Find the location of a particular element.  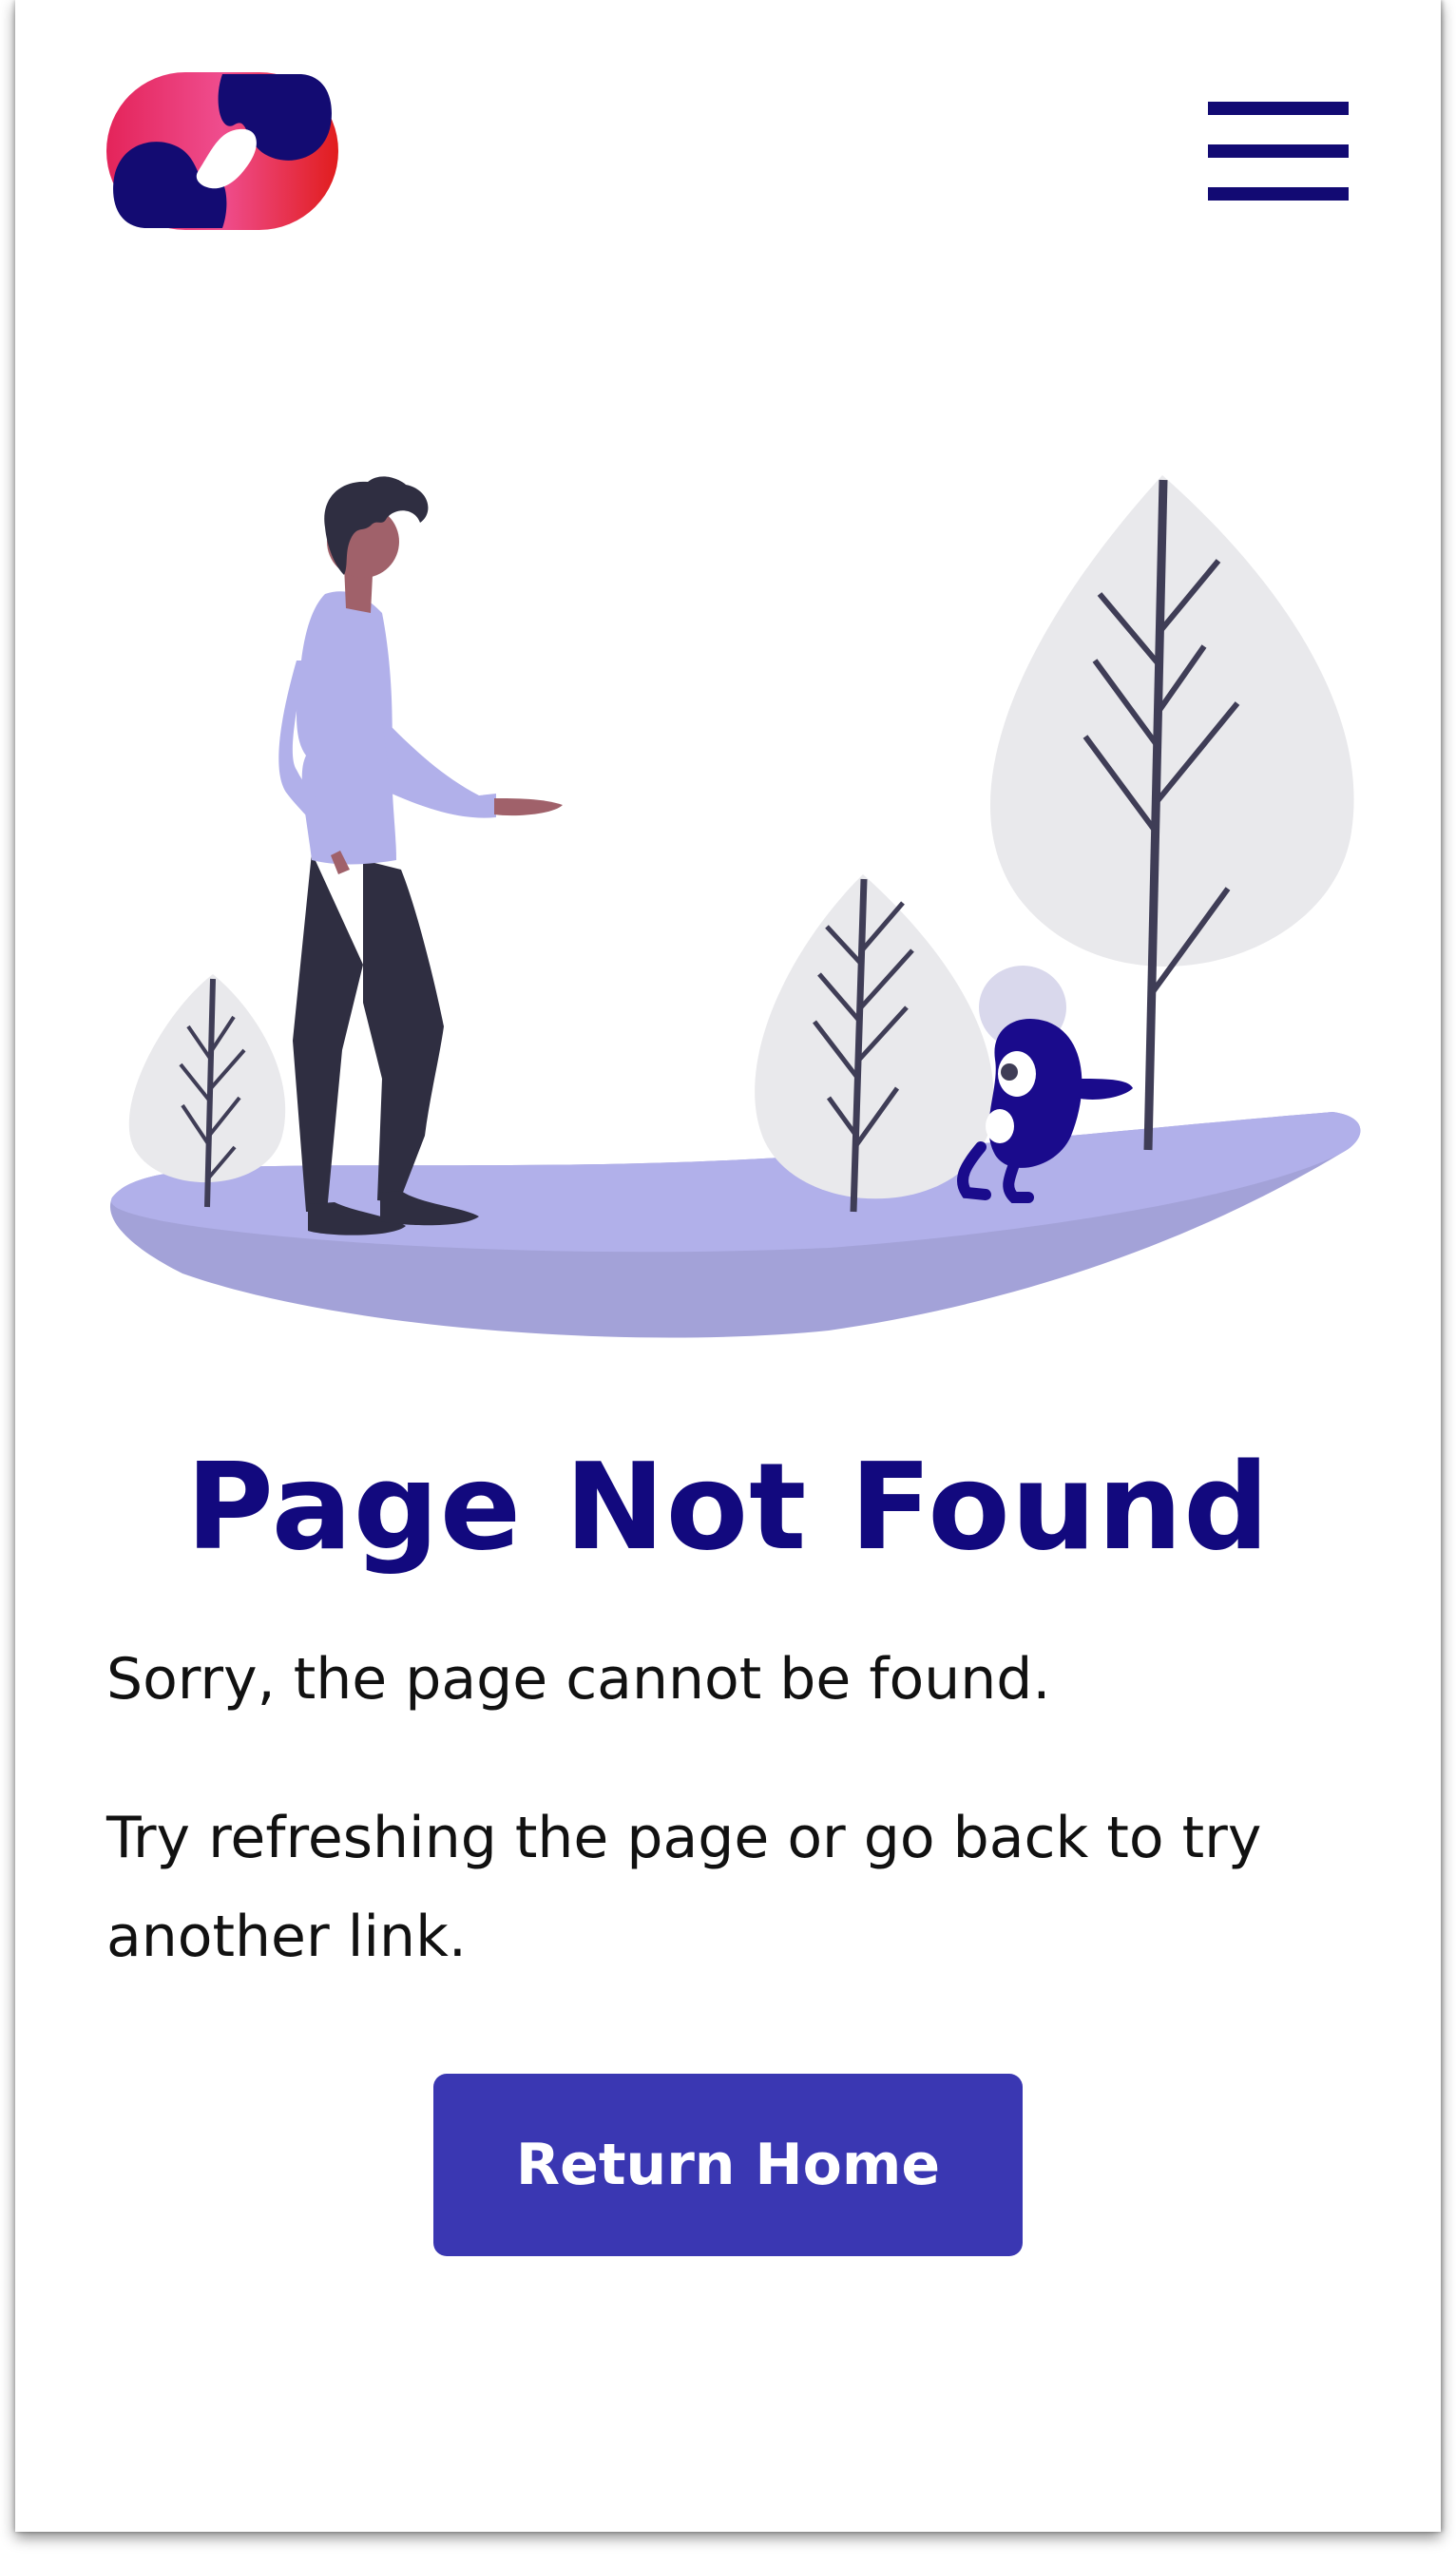

menu-bar-middle is located at coordinates (1278, 151).